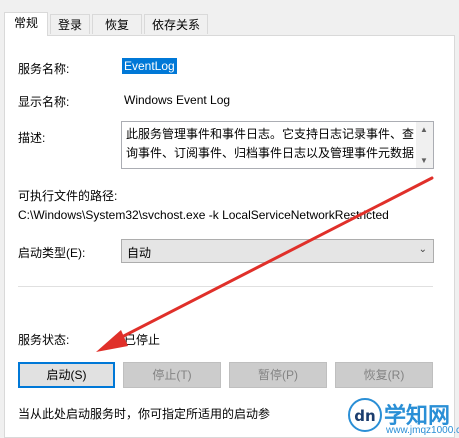 This screenshot has height=438, width=459. What do you see at coordinates (70, 24) in the screenshot?
I see `tab-logon: 登录` at bounding box center [70, 24].